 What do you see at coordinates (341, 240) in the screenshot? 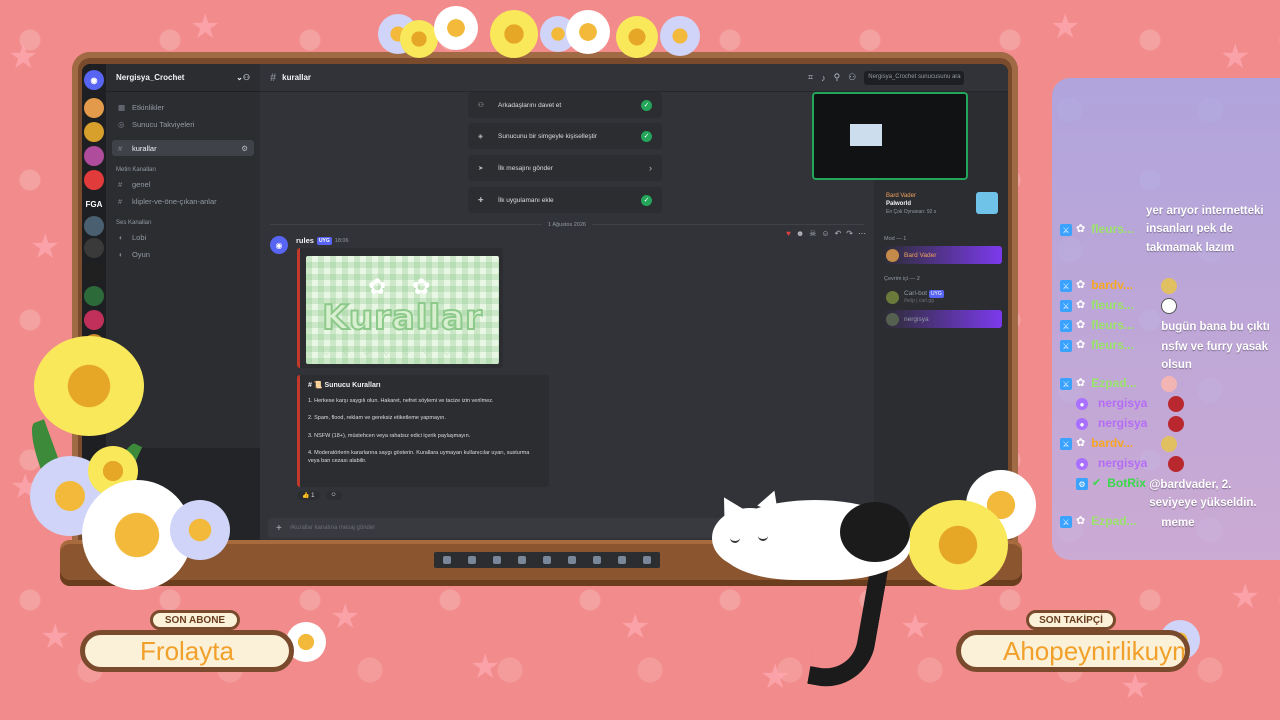
I see `message-time: 18:06` at bounding box center [341, 240].